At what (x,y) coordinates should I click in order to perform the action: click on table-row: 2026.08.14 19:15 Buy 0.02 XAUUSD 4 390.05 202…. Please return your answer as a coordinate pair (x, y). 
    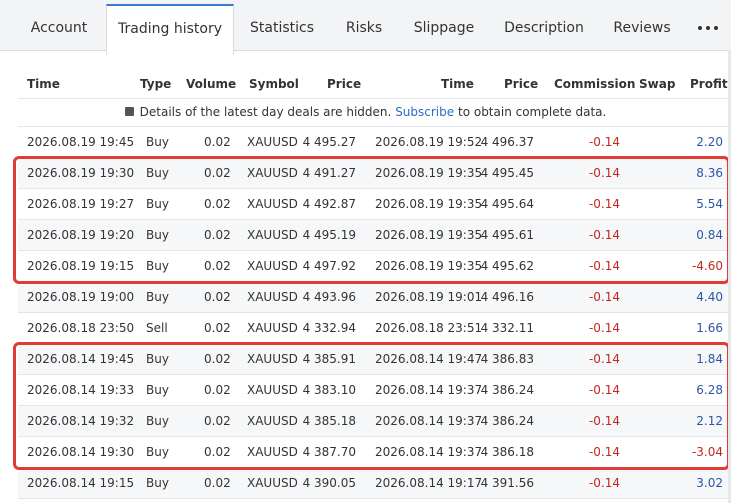
    Looking at the image, I should click on (373, 483).